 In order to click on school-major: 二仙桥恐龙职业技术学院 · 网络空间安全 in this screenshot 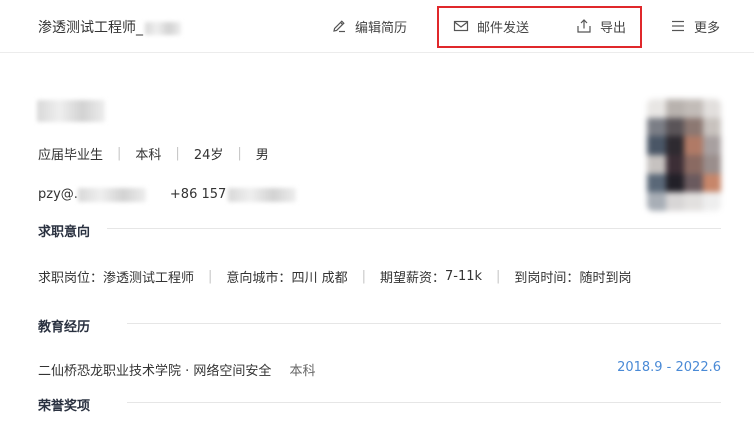, I will do `click(155, 371)`.